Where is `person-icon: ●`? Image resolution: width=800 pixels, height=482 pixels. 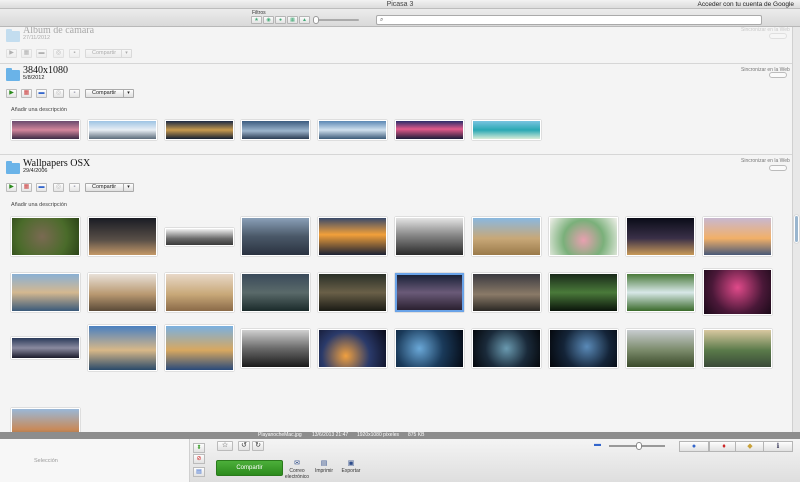 person-icon: ● is located at coordinates (694, 446).